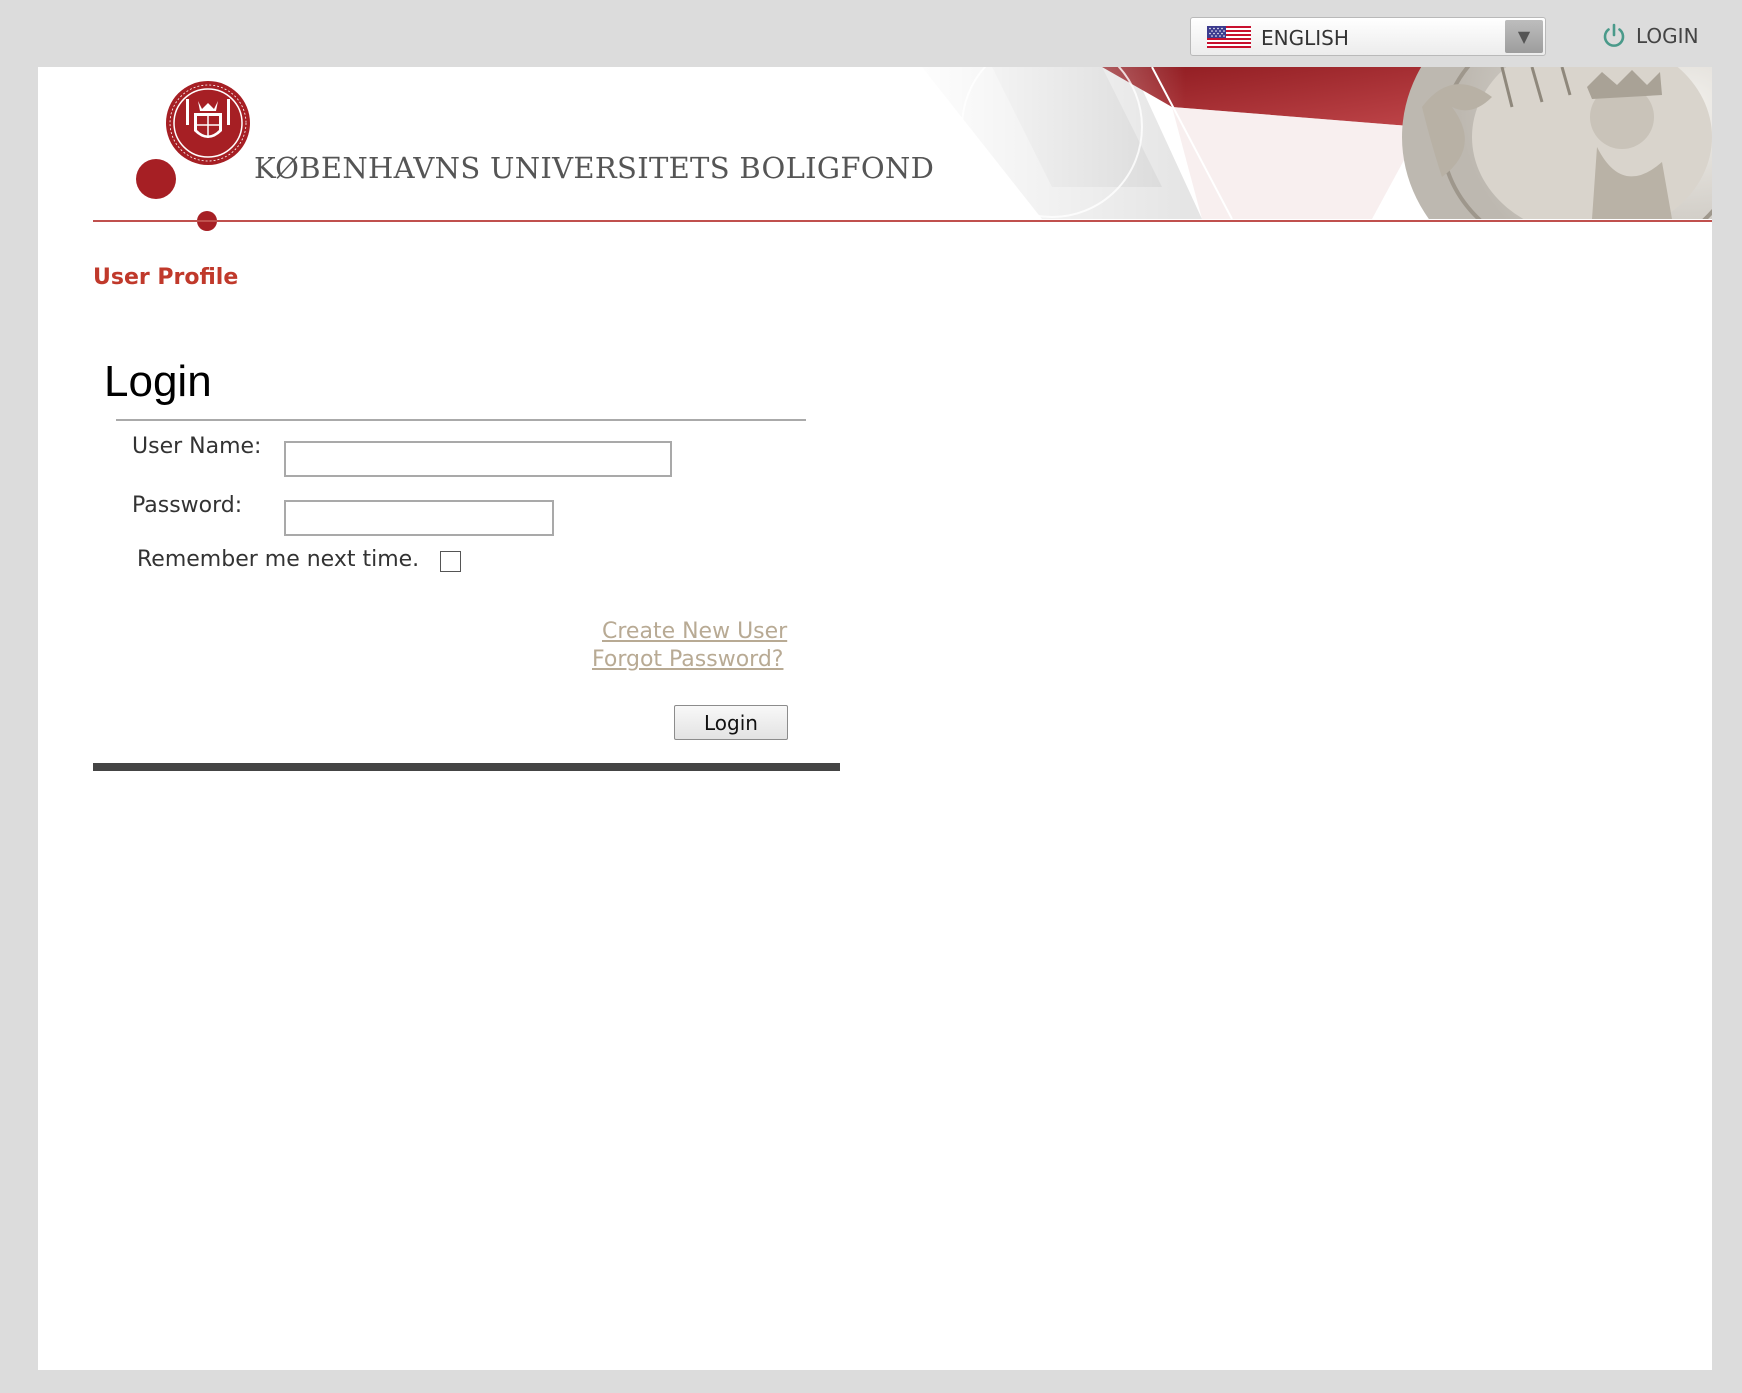  I want to click on university-seal-logo, so click(208, 123).